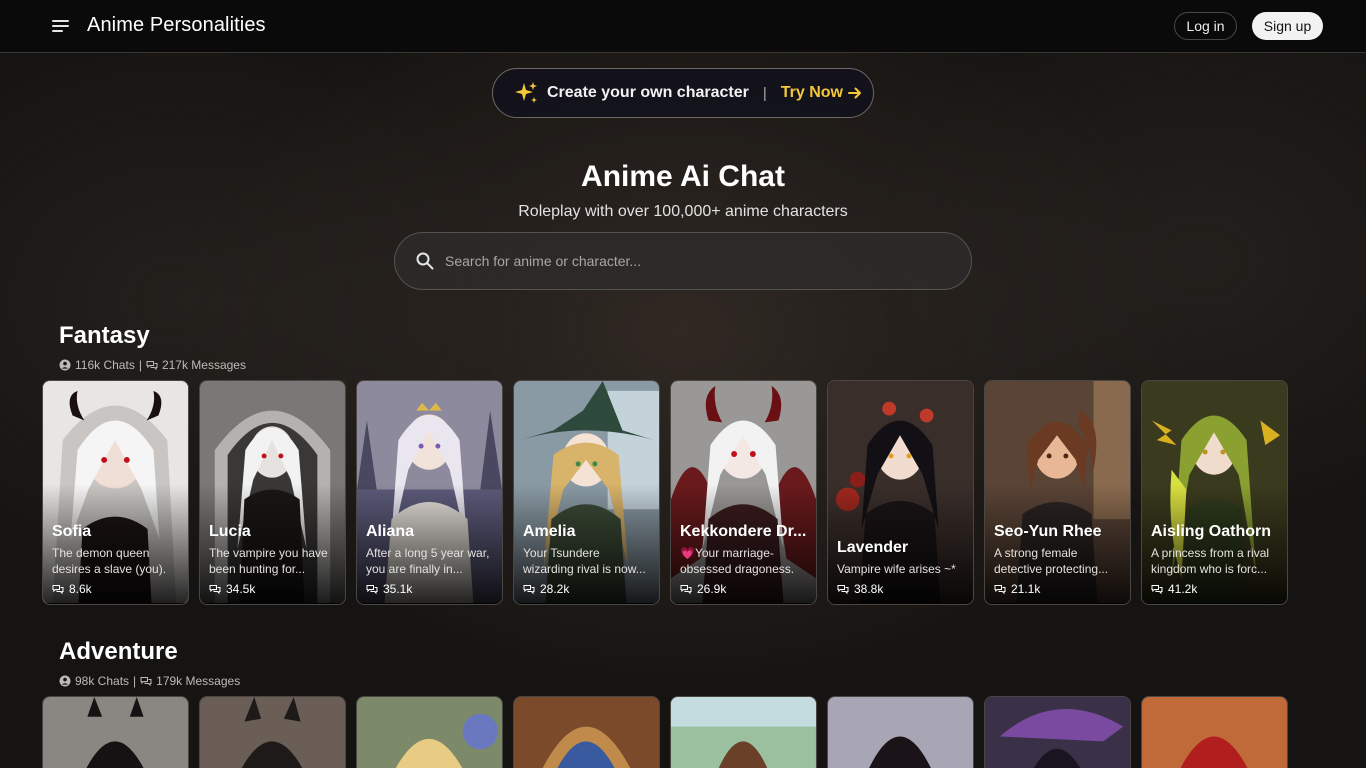 This screenshot has width=1366, height=768. I want to click on card-chat-count: 26.9k, so click(703, 589).